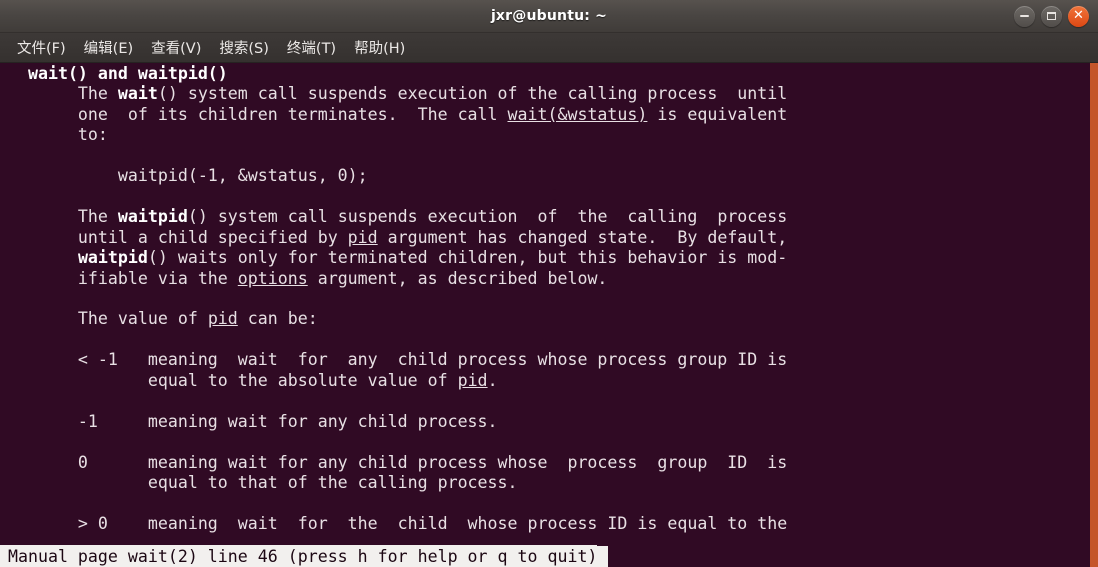 The width and height of the screenshot is (1098, 567). I want to click on window-controls: ✕, so click(1051, 16).